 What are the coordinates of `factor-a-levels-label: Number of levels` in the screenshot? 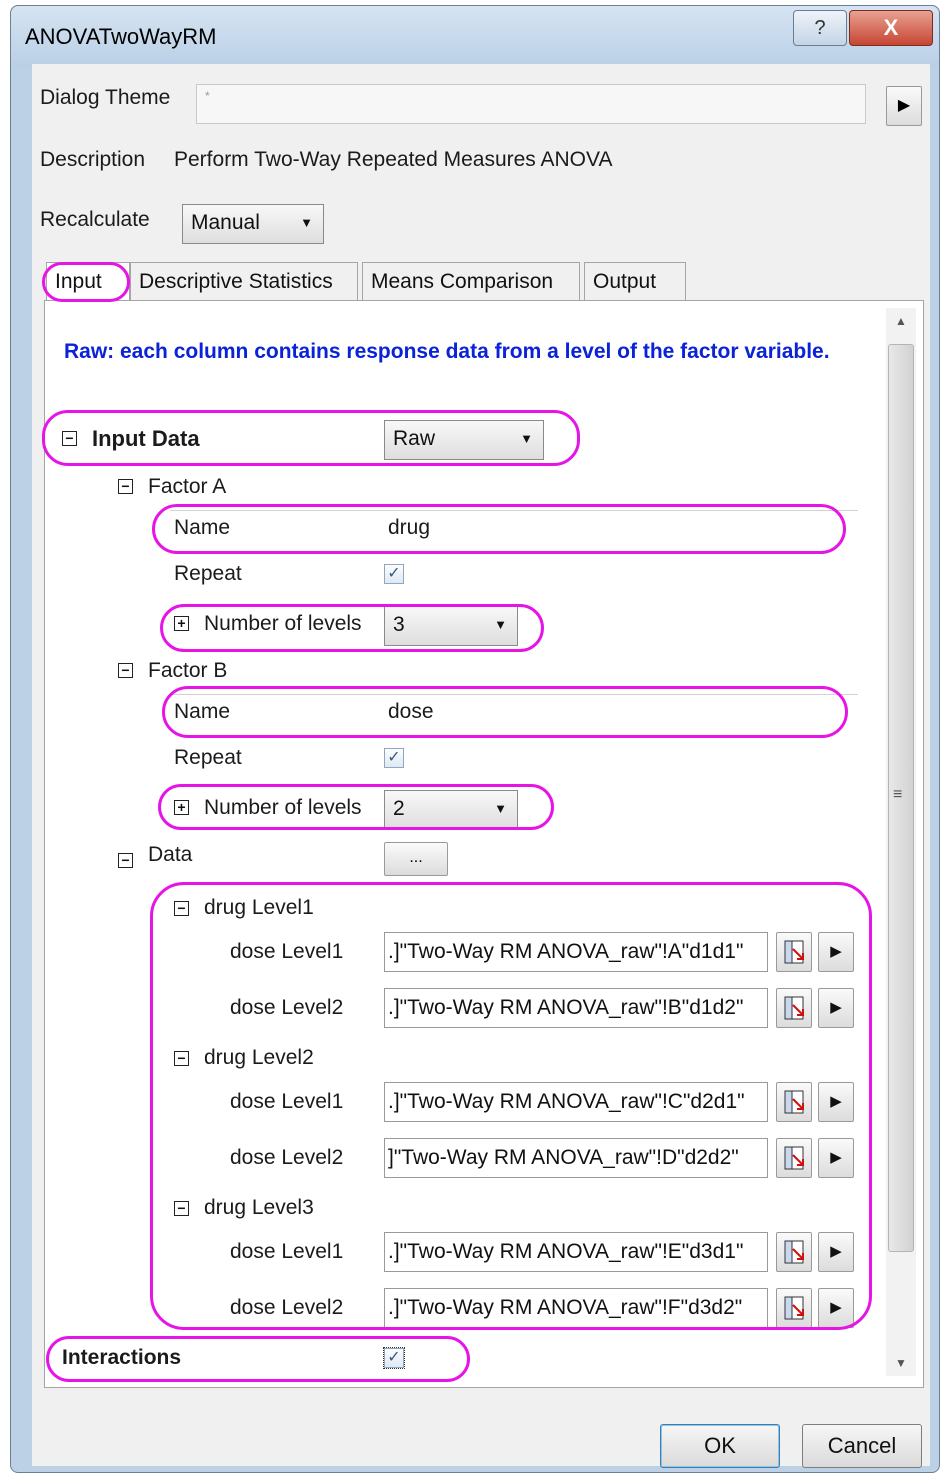 It's located at (283, 623).